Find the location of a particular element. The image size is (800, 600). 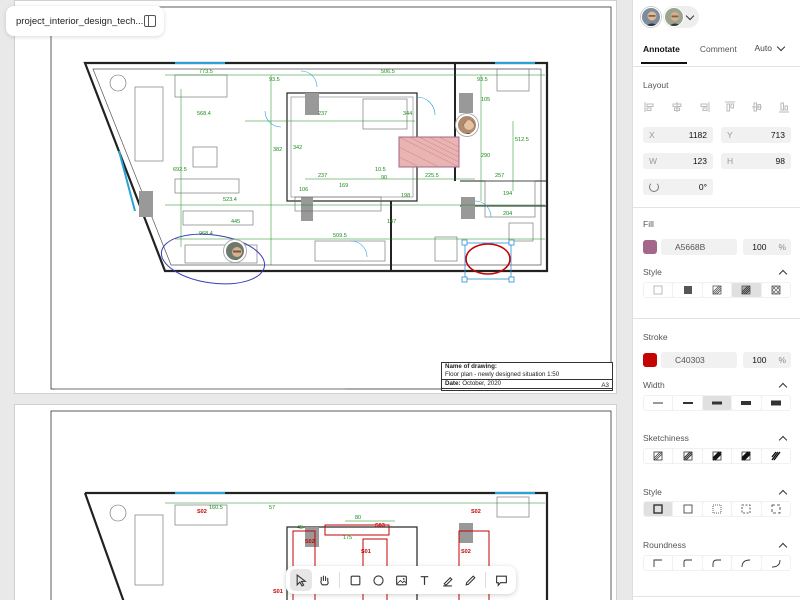

stroke-color-swatch is located at coordinates (650, 360).